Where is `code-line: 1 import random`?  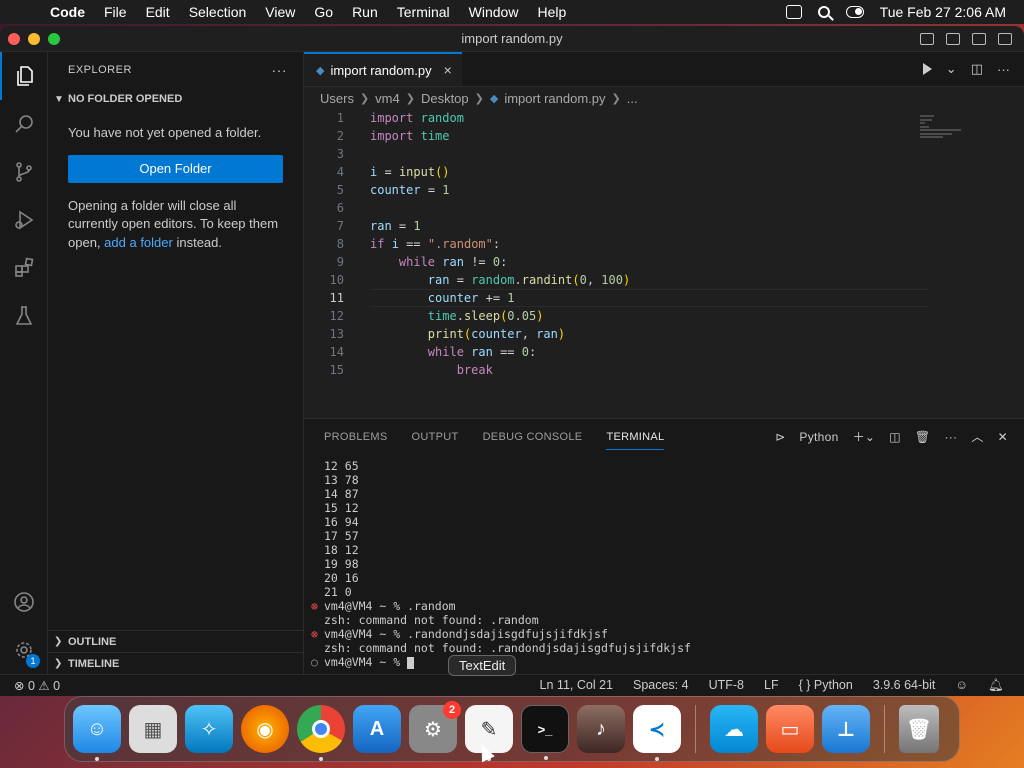
code-line: 1 import random is located at coordinates (400, 118).